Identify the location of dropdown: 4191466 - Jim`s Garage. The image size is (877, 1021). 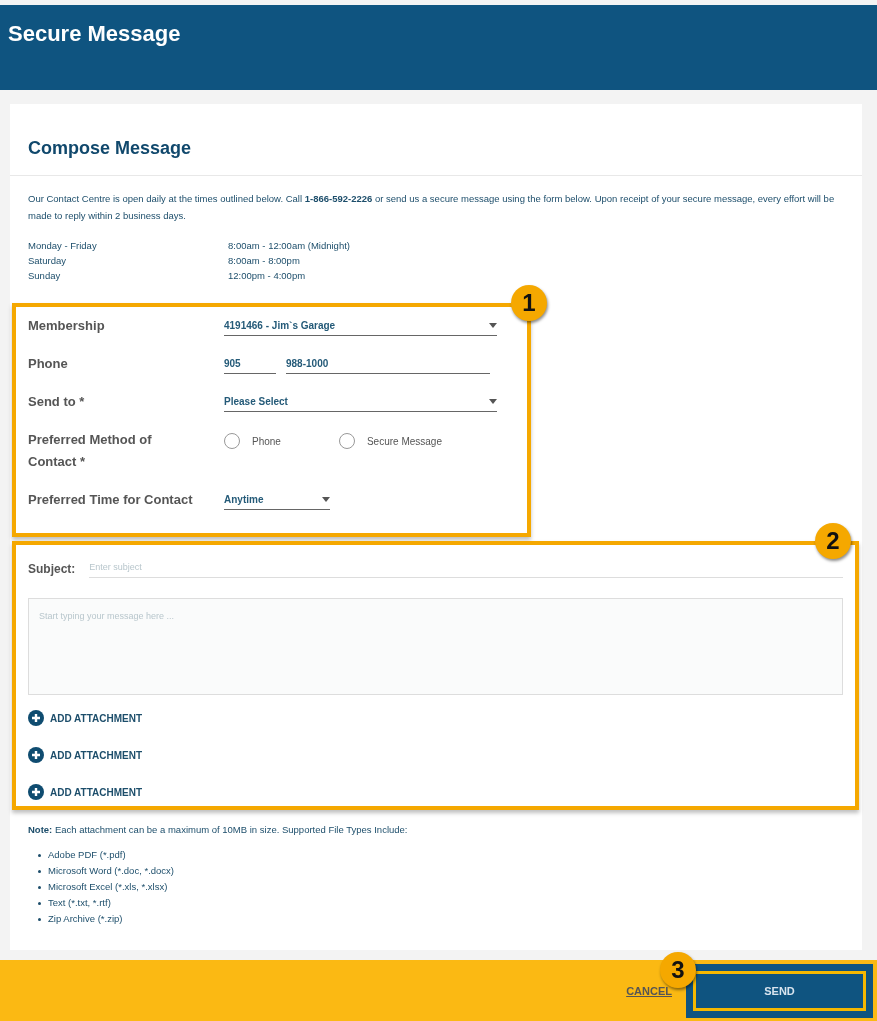
(360, 325).